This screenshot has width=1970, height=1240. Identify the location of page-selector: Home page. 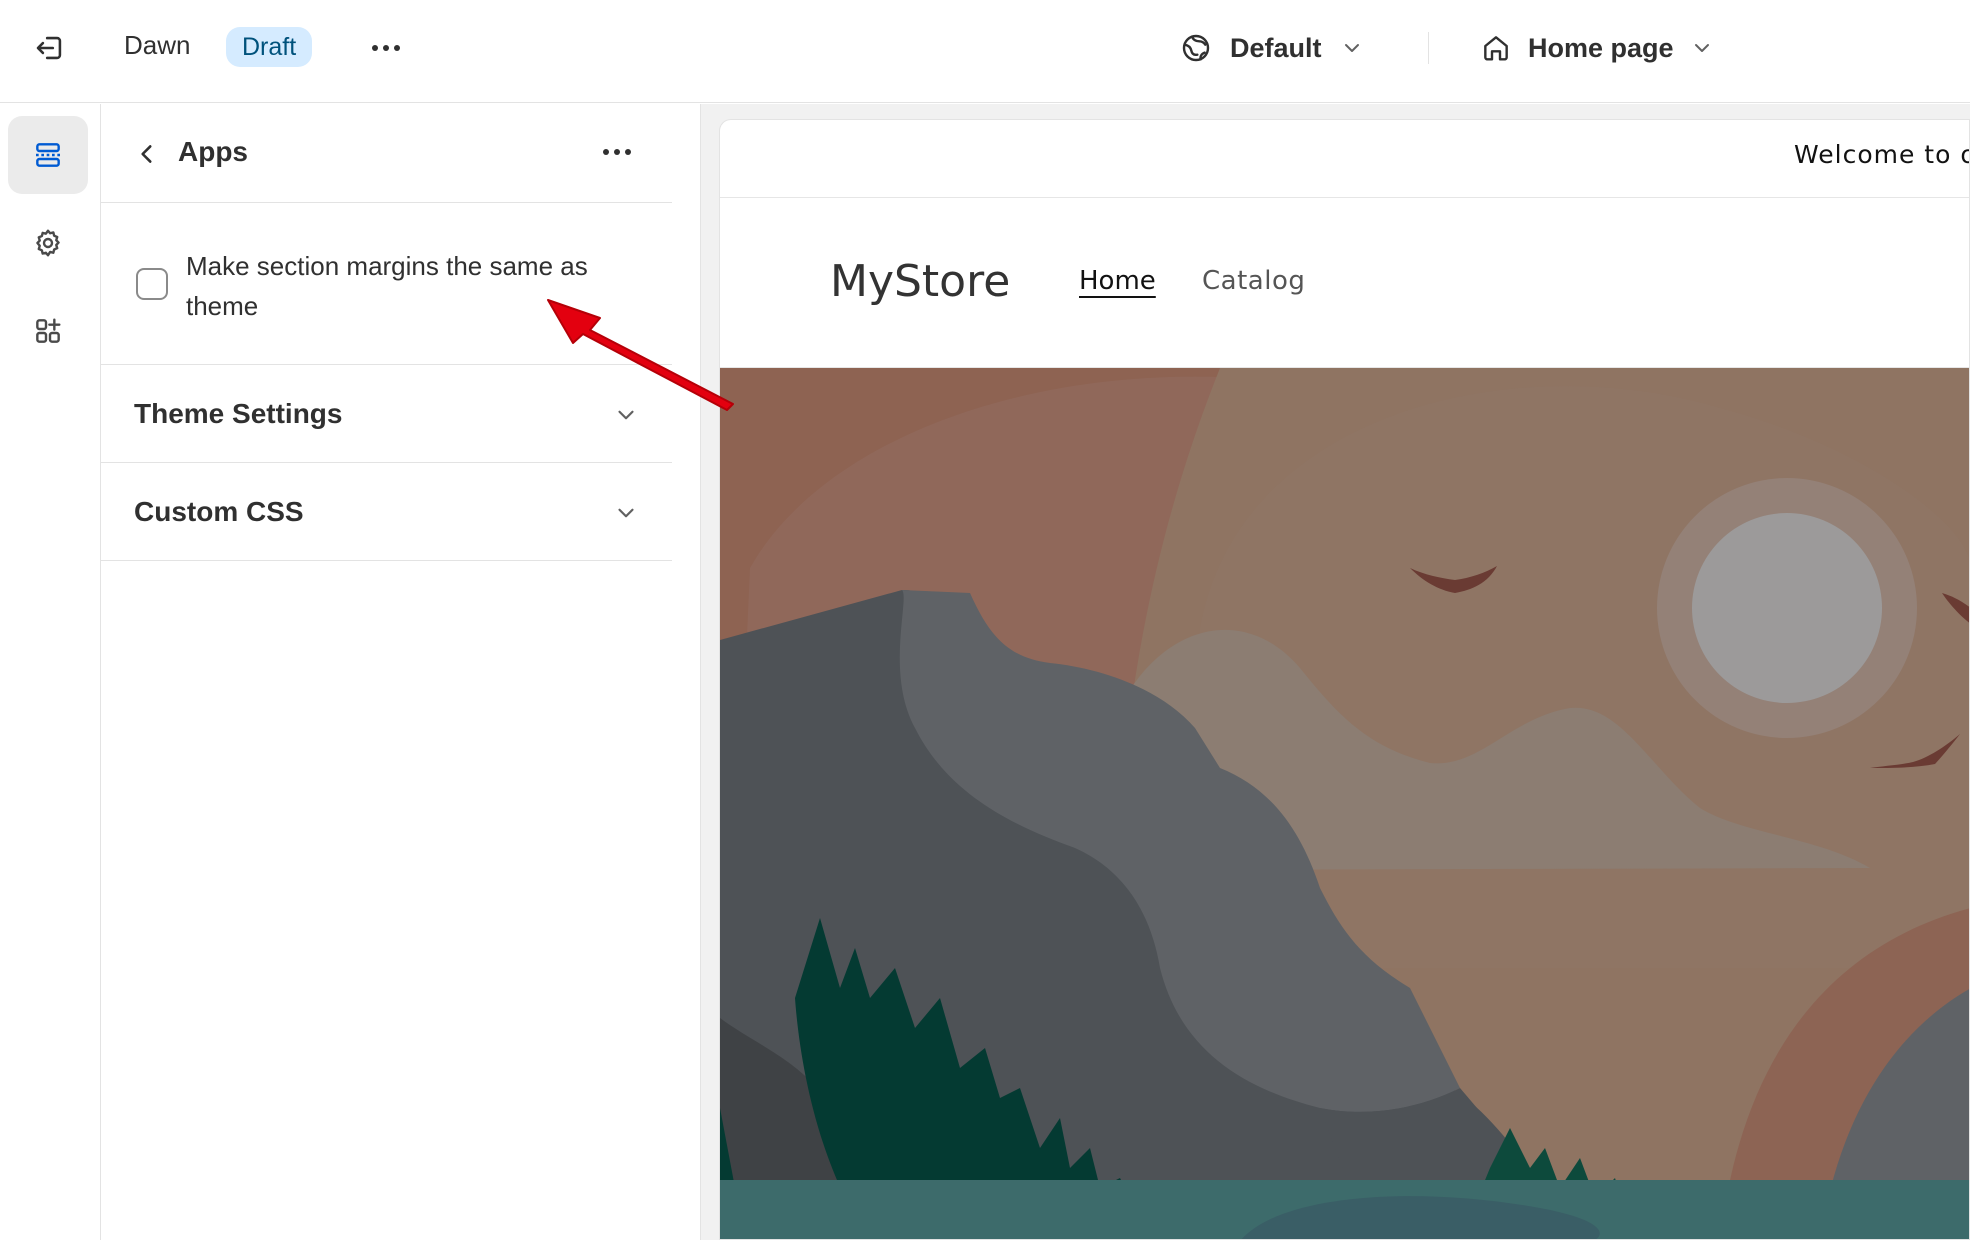
(1597, 48).